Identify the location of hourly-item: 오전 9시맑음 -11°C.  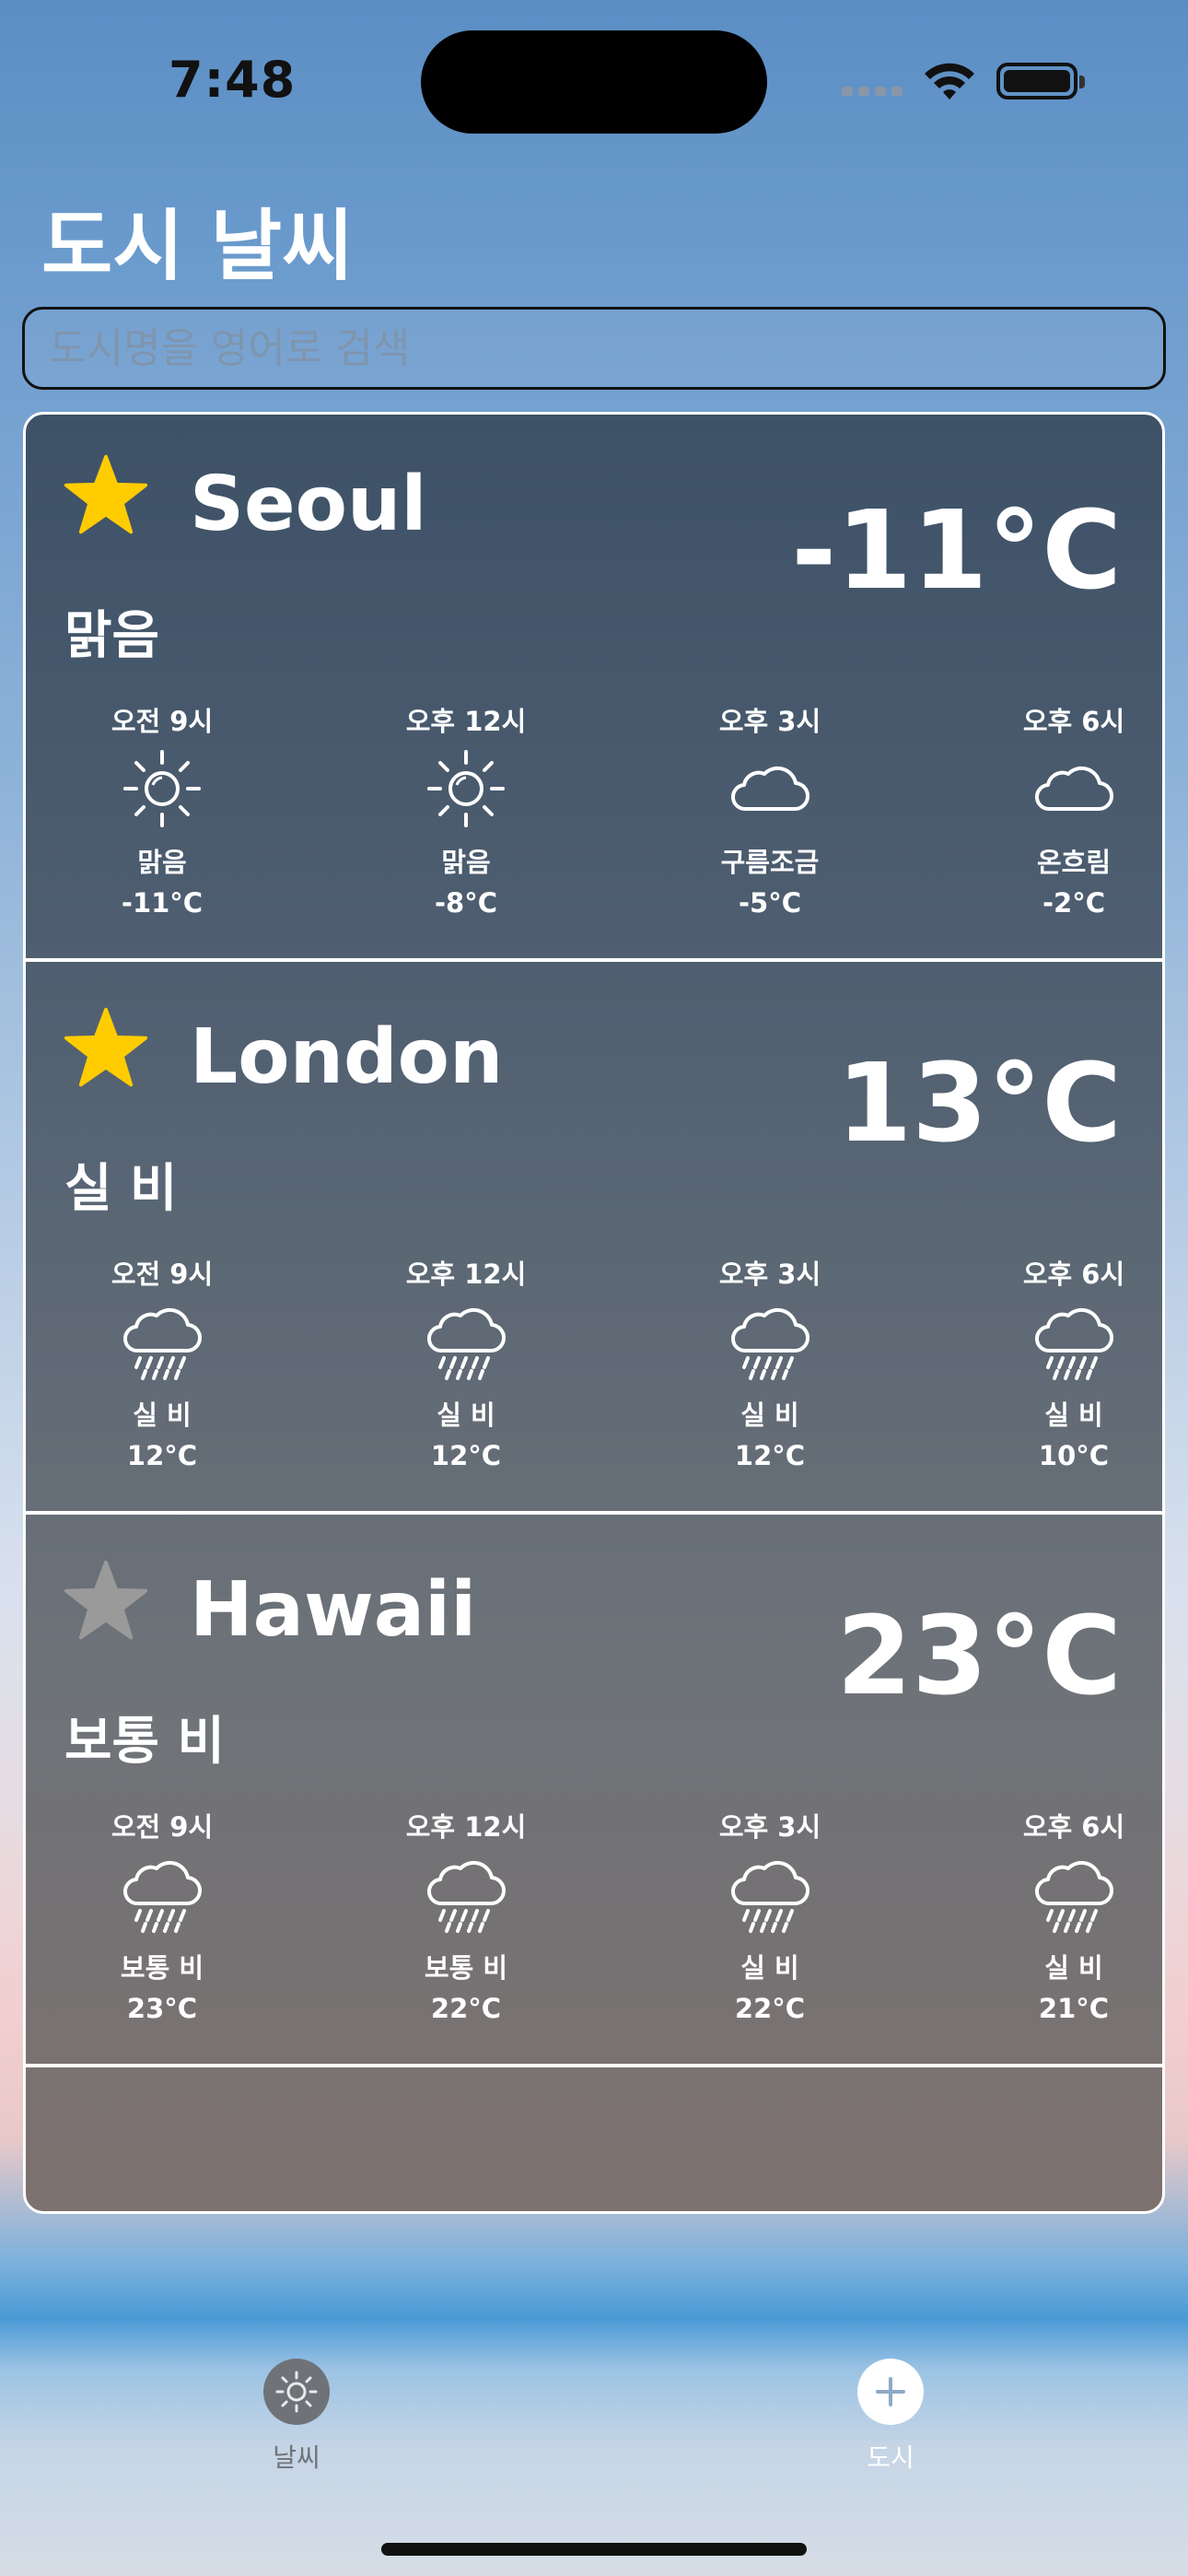
(162, 810).